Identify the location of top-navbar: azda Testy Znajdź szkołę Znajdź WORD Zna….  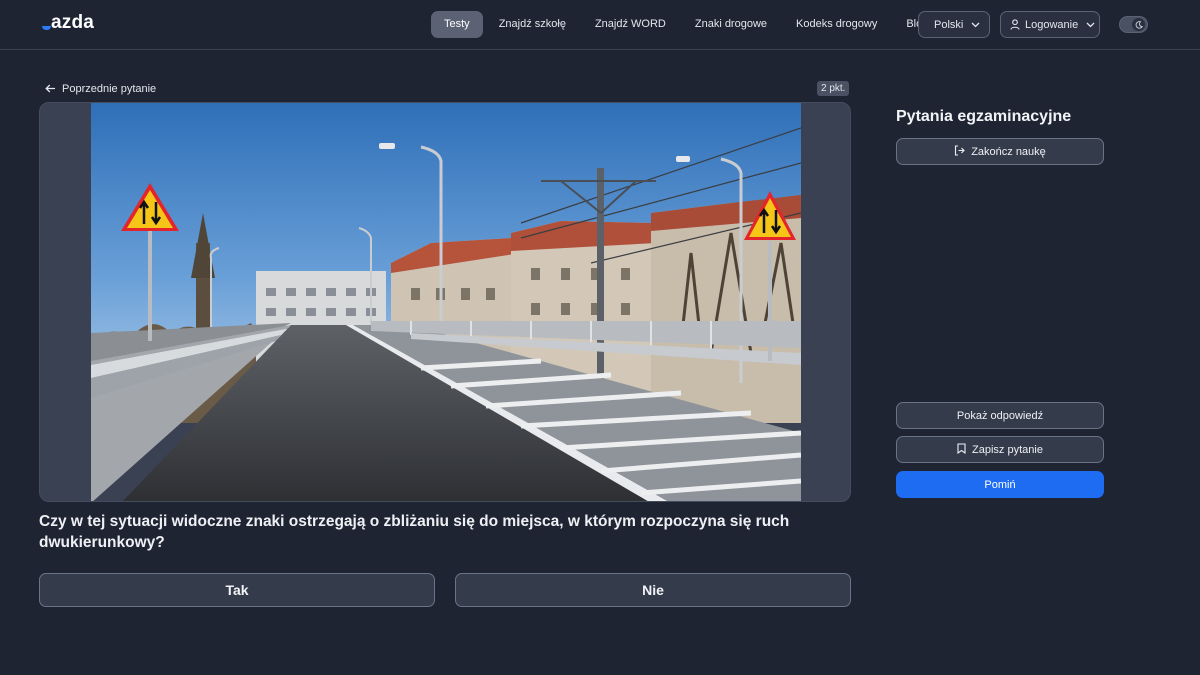
(600, 25).